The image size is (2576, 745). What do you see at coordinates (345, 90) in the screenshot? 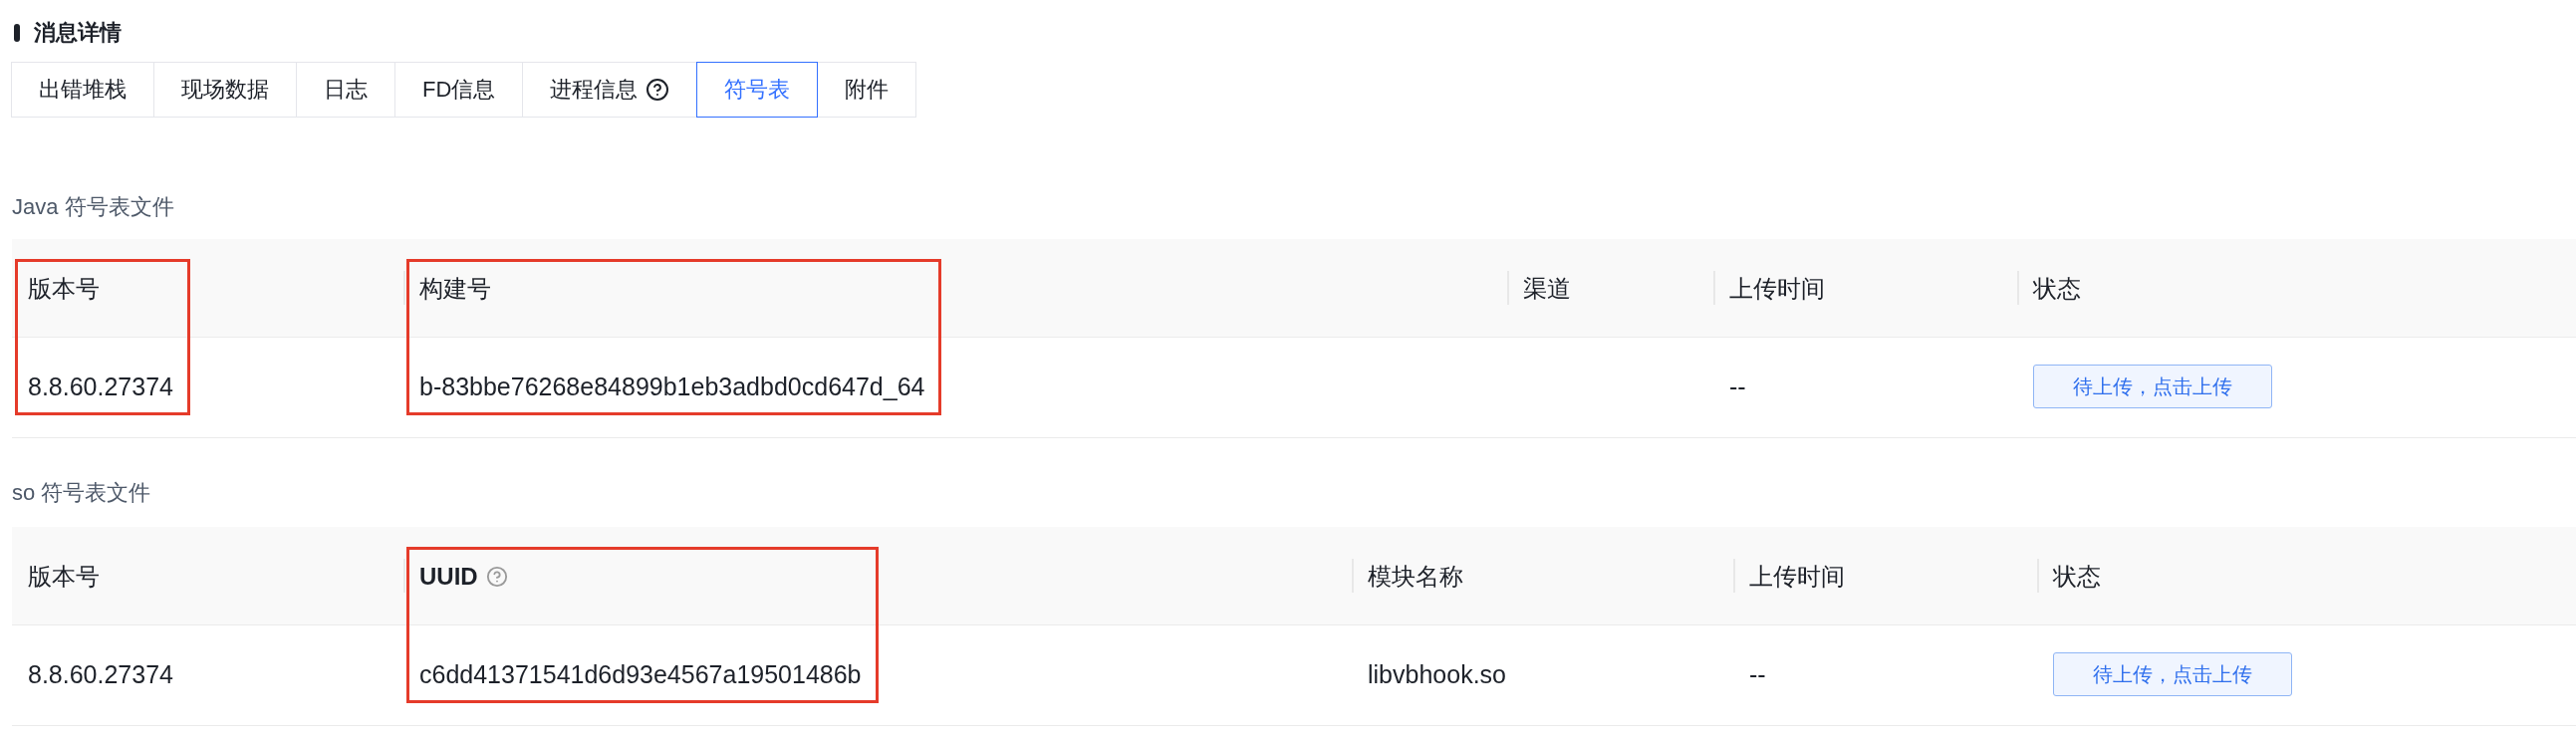
I see `tab: 日志` at bounding box center [345, 90].